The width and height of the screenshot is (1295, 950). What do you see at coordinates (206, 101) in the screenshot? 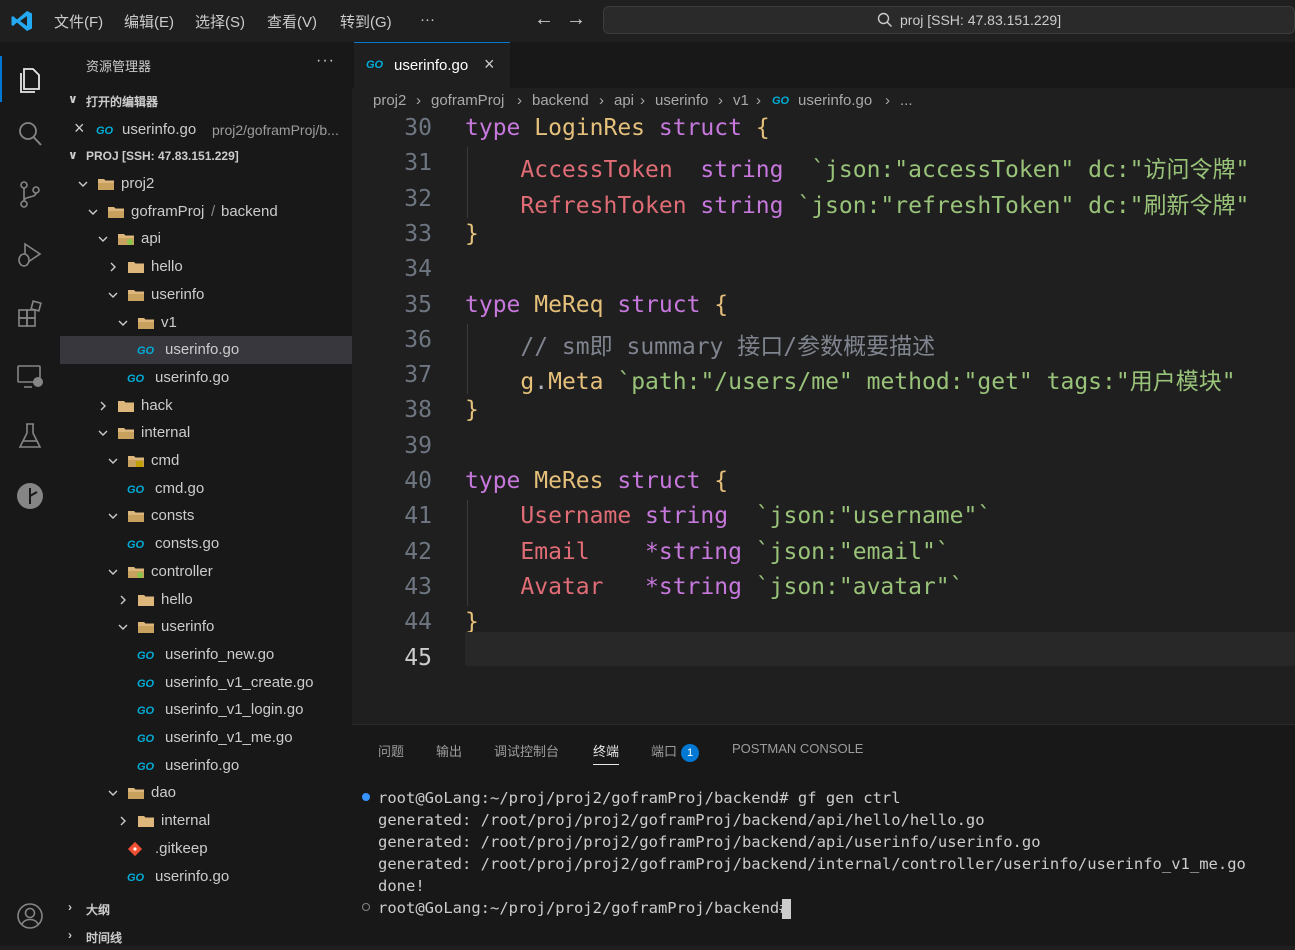
I see `open-editors-section: ∨ 打开的编辑器` at bounding box center [206, 101].